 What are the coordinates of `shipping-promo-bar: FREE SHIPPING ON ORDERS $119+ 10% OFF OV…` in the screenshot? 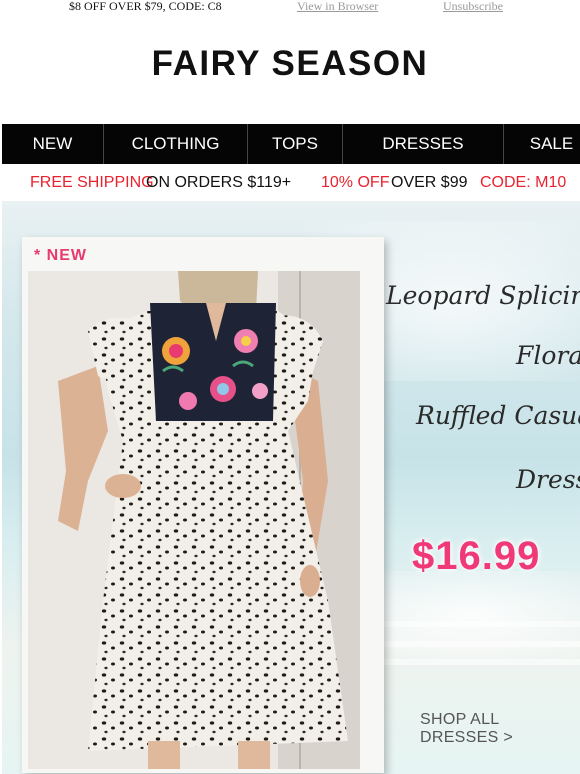 It's located at (290, 183).